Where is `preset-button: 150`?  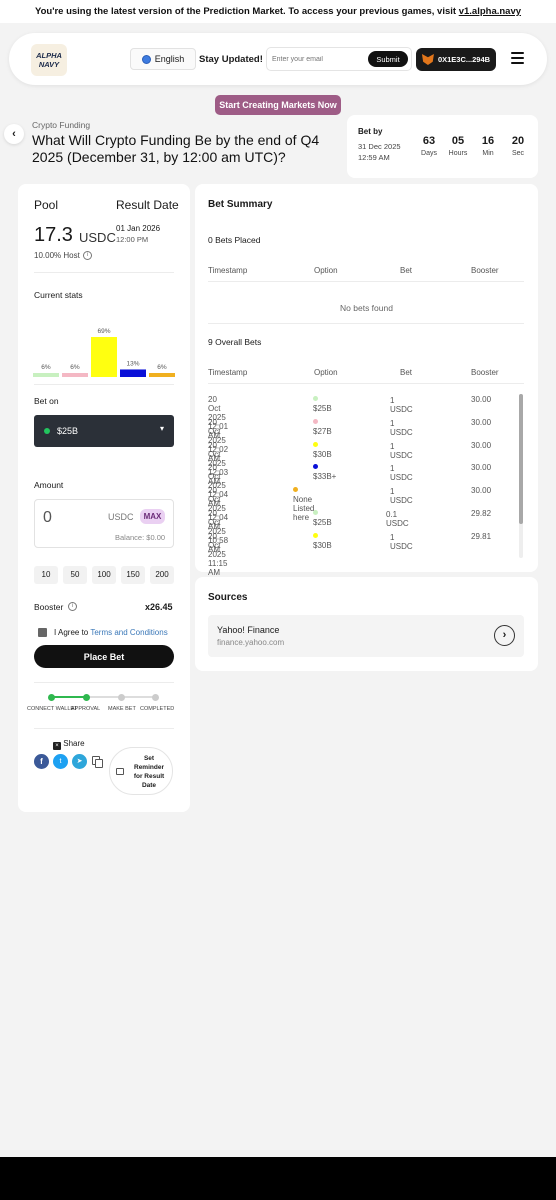
preset-button: 150 is located at coordinates (133, 575).